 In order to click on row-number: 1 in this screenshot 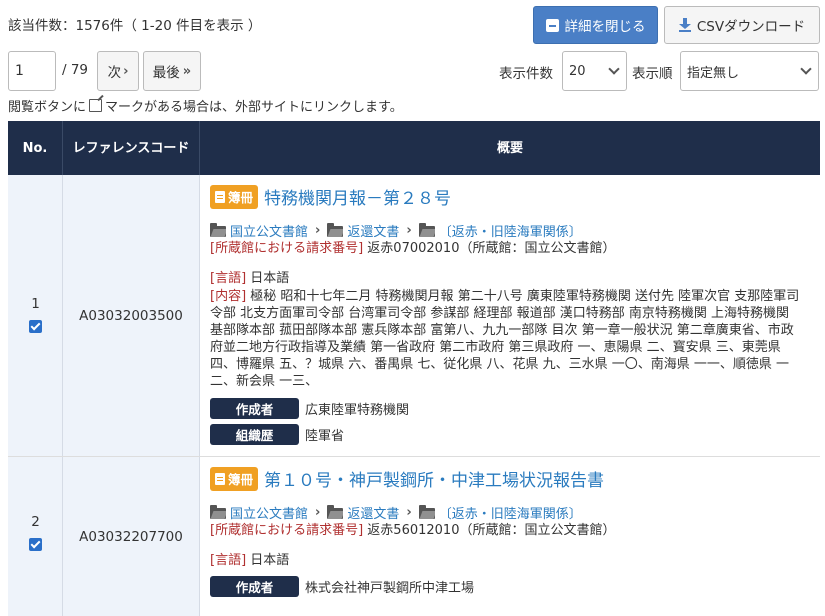, I will do `click(35, 304)`.